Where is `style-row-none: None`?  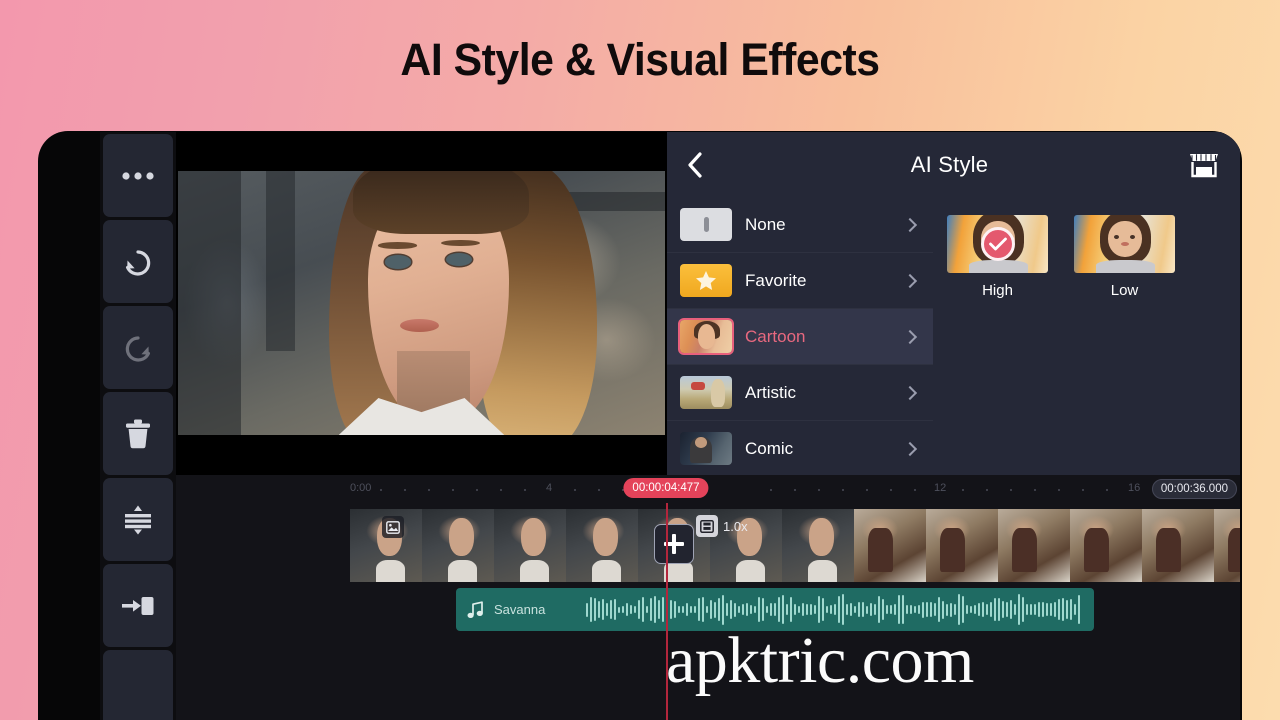 style-row-none: None is located at coordinates (800, 225).